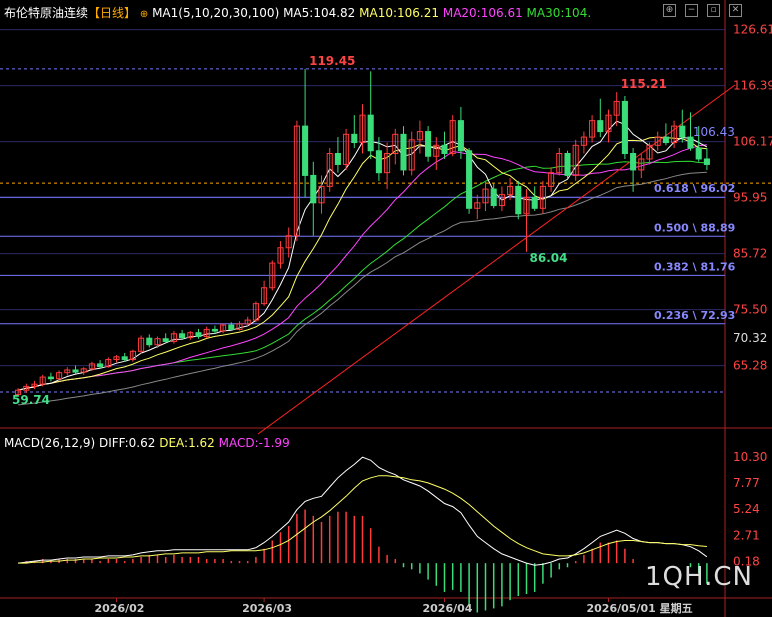 This screenshot has height=617, width=772. Describe the element at coordinates (750, 366) in the screenshot. I see `price-tick-label: 65.28` at that location.